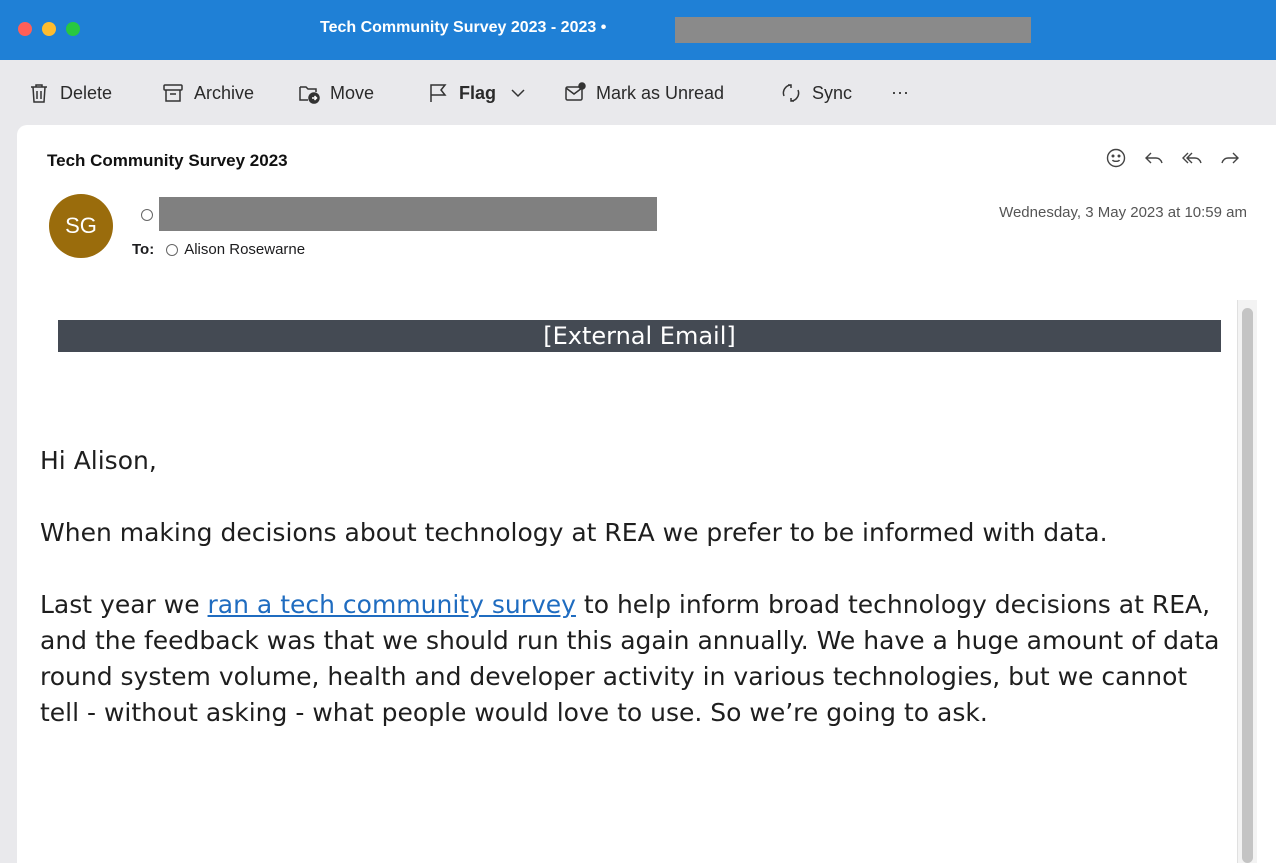 The image size is (1276, 863). I want to click on chevron-down-icon, so click(518, 93).